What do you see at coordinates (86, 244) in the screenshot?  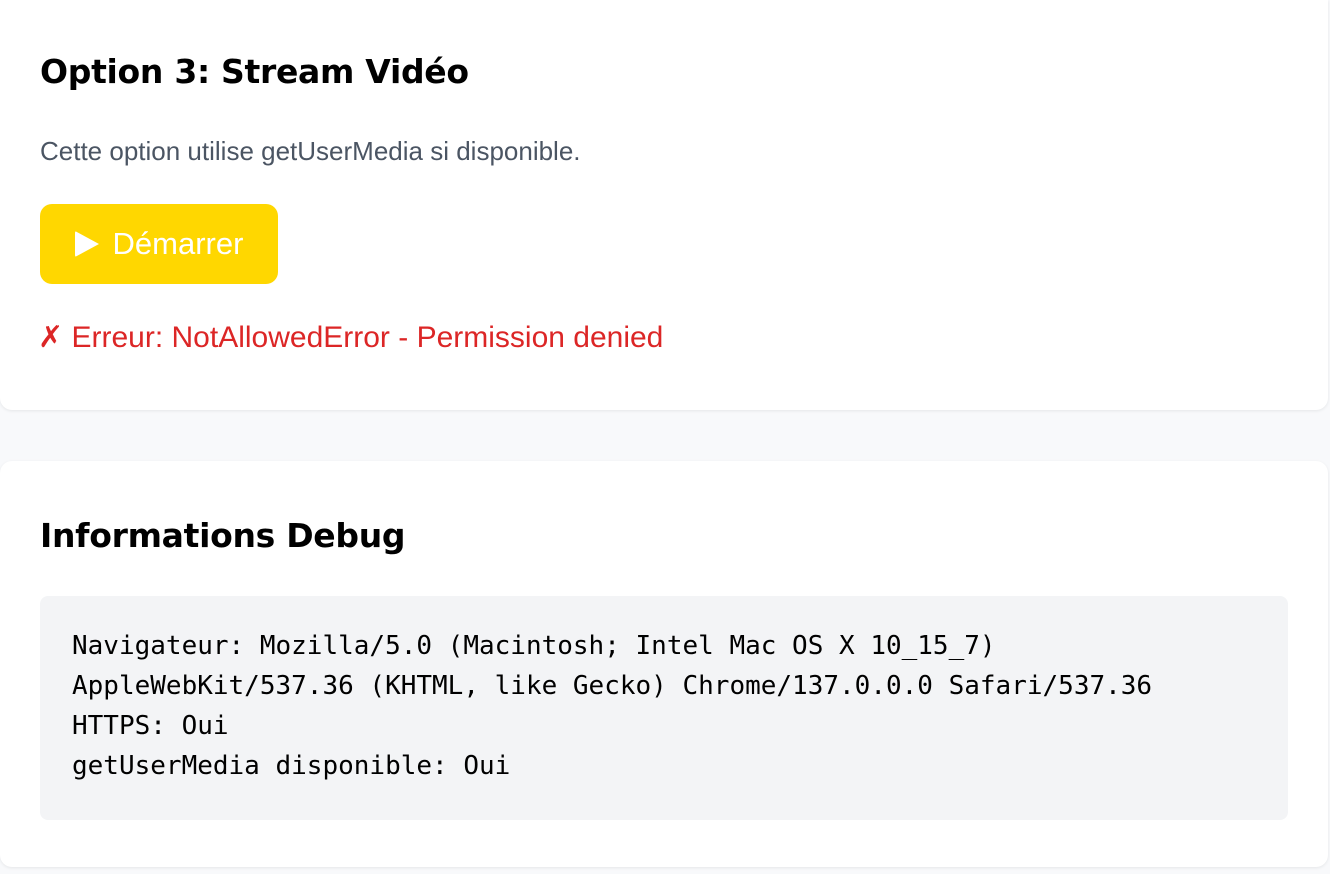 I see `play-icon` at bounding box center [86, 244].